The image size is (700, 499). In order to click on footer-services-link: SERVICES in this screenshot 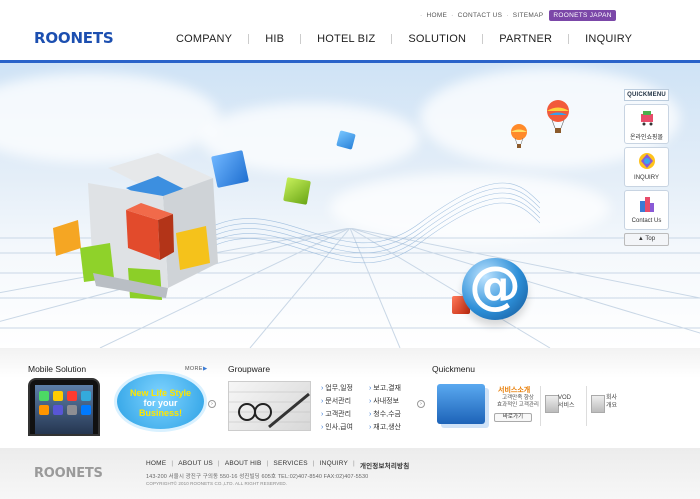, I will do `click(290, 465)`.